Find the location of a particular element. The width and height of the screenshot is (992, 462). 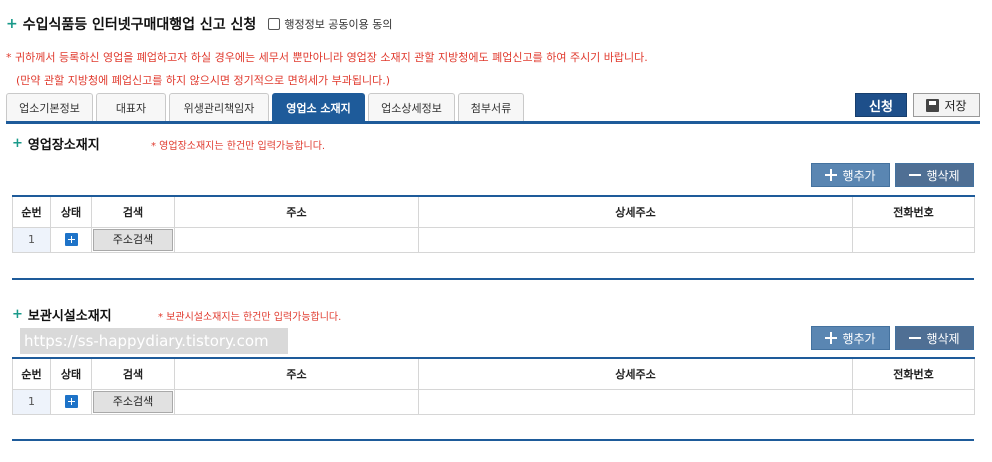

section-note: * 영업장소재지는 한건만 입력가능합니다. is located at coordinates (238, 146).